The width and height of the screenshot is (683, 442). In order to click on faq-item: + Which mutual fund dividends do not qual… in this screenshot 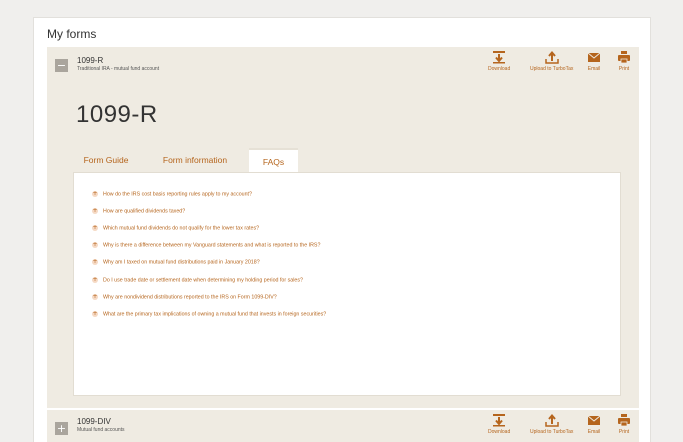, I will do `click(175, 228)`.